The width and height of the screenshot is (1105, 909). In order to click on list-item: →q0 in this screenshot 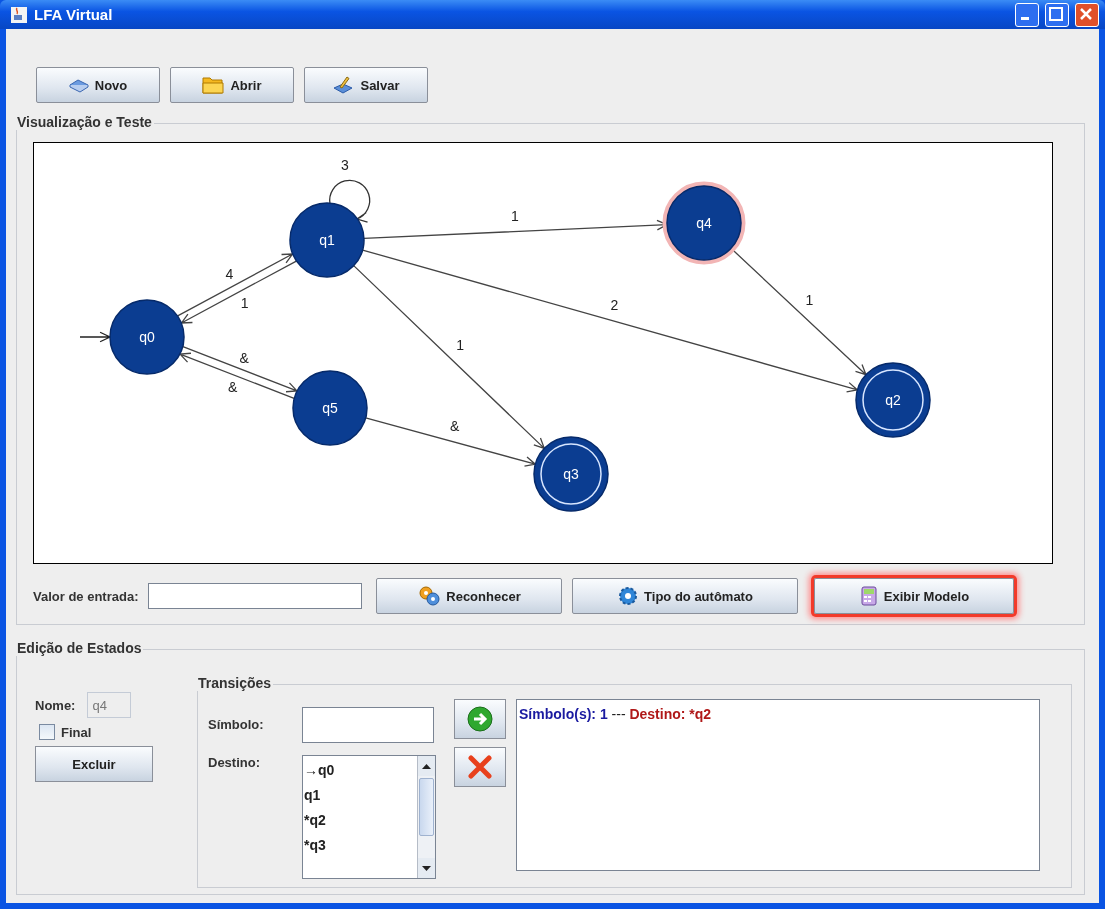, I will do `click(360, 770)`.